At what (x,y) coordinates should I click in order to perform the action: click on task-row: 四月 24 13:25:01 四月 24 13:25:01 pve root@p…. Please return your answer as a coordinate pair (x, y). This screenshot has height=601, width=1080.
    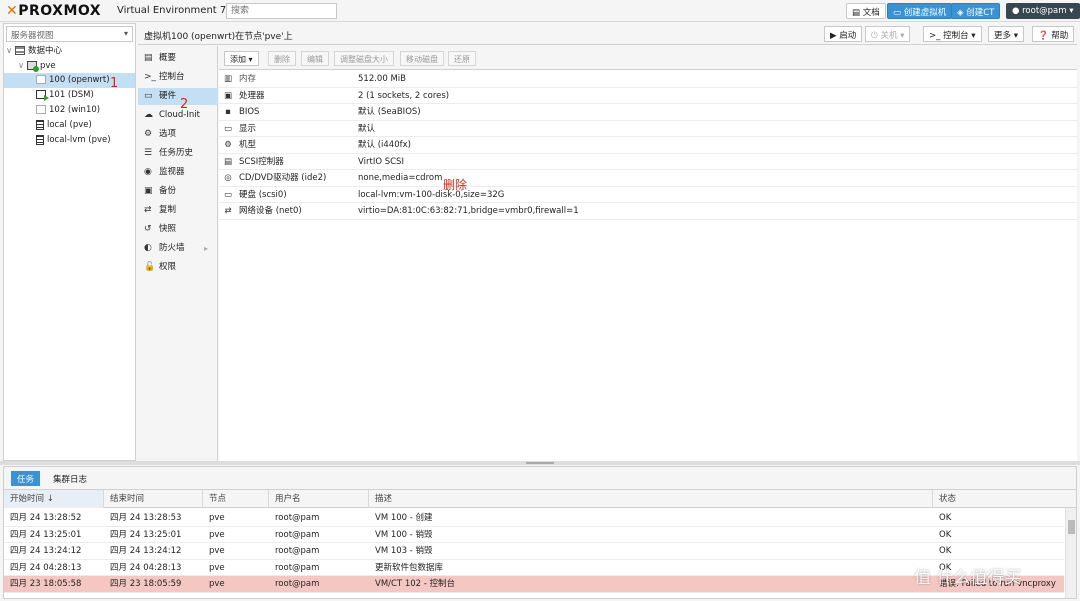
    Looking at the image, I should click on (534, 534).